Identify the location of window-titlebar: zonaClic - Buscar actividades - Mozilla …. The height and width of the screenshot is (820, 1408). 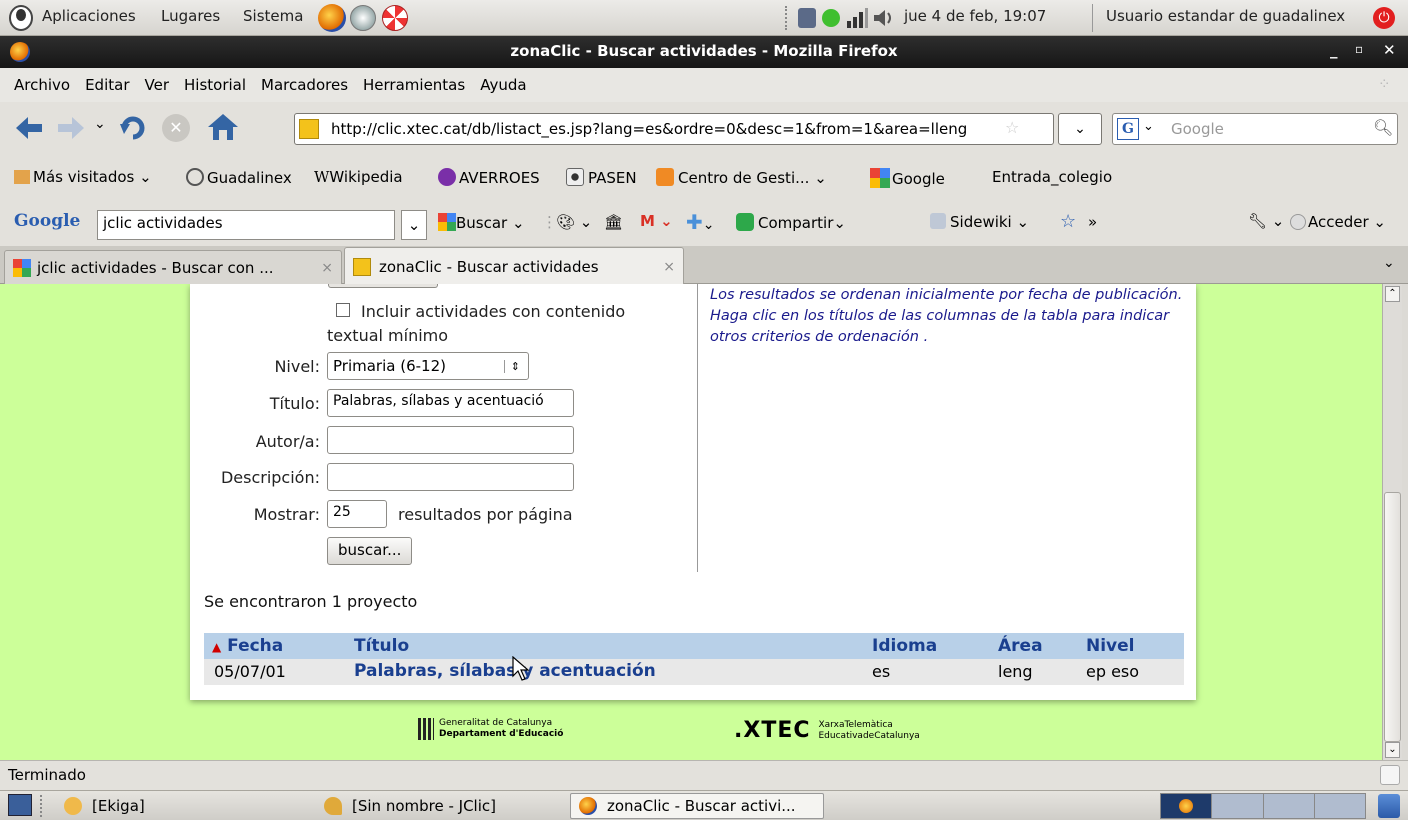
(704, 52).